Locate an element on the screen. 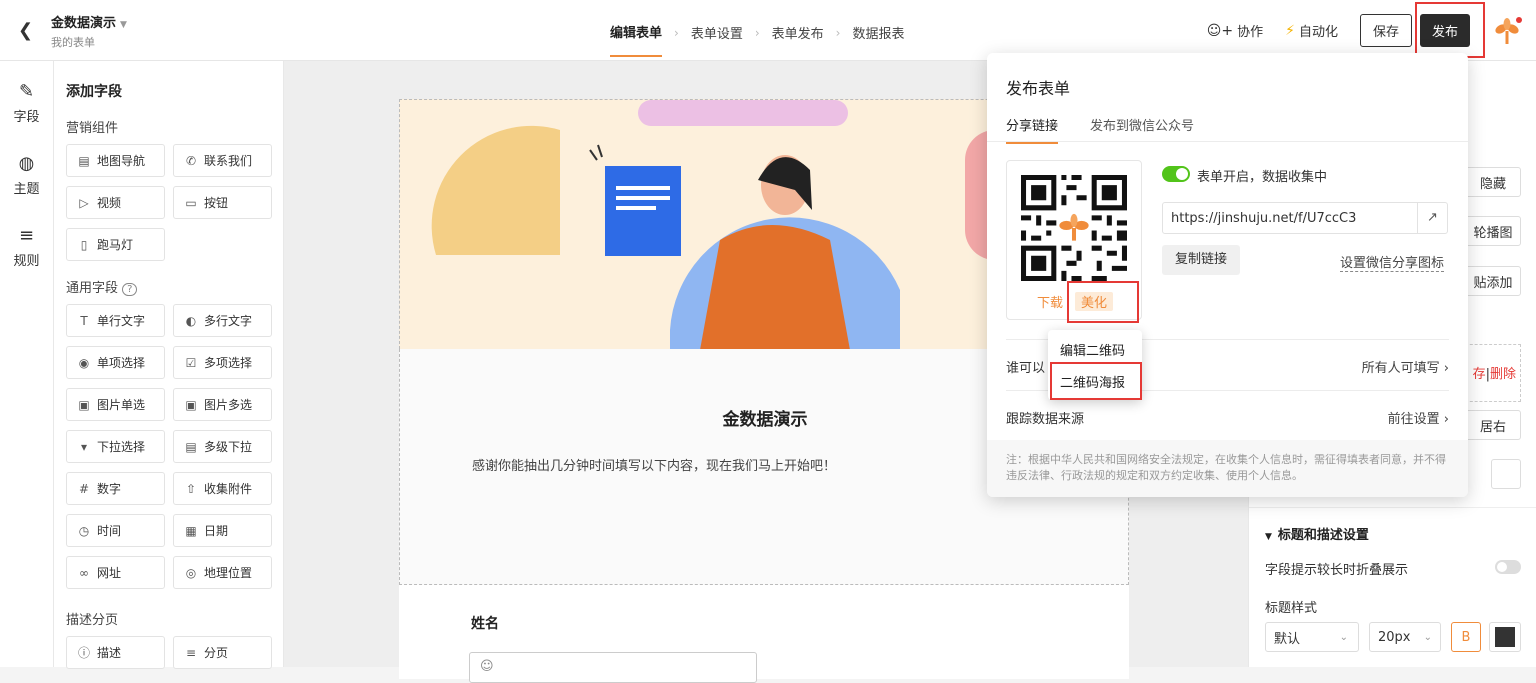  edit-qr-menu-item: 编辑二维码 is located at coordinates (1092, 349).